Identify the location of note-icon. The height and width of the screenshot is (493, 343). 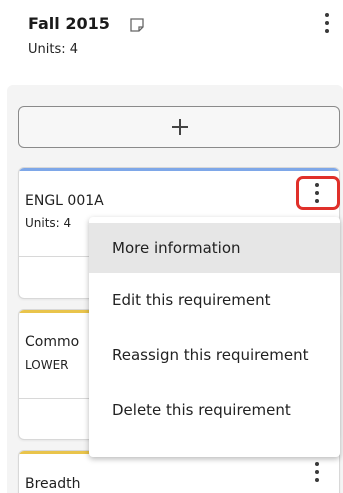
(137, 25).